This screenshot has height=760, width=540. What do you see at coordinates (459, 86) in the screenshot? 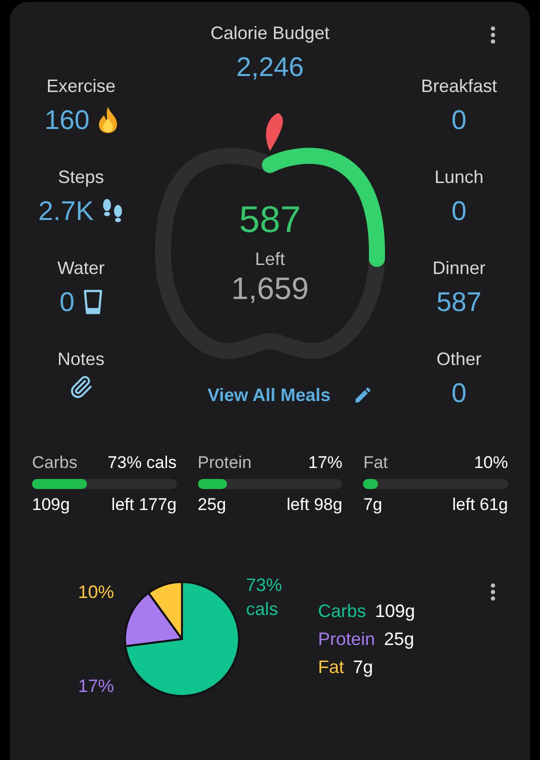
I see `stat-label: Breakfast` at bounding box center [459, 86].